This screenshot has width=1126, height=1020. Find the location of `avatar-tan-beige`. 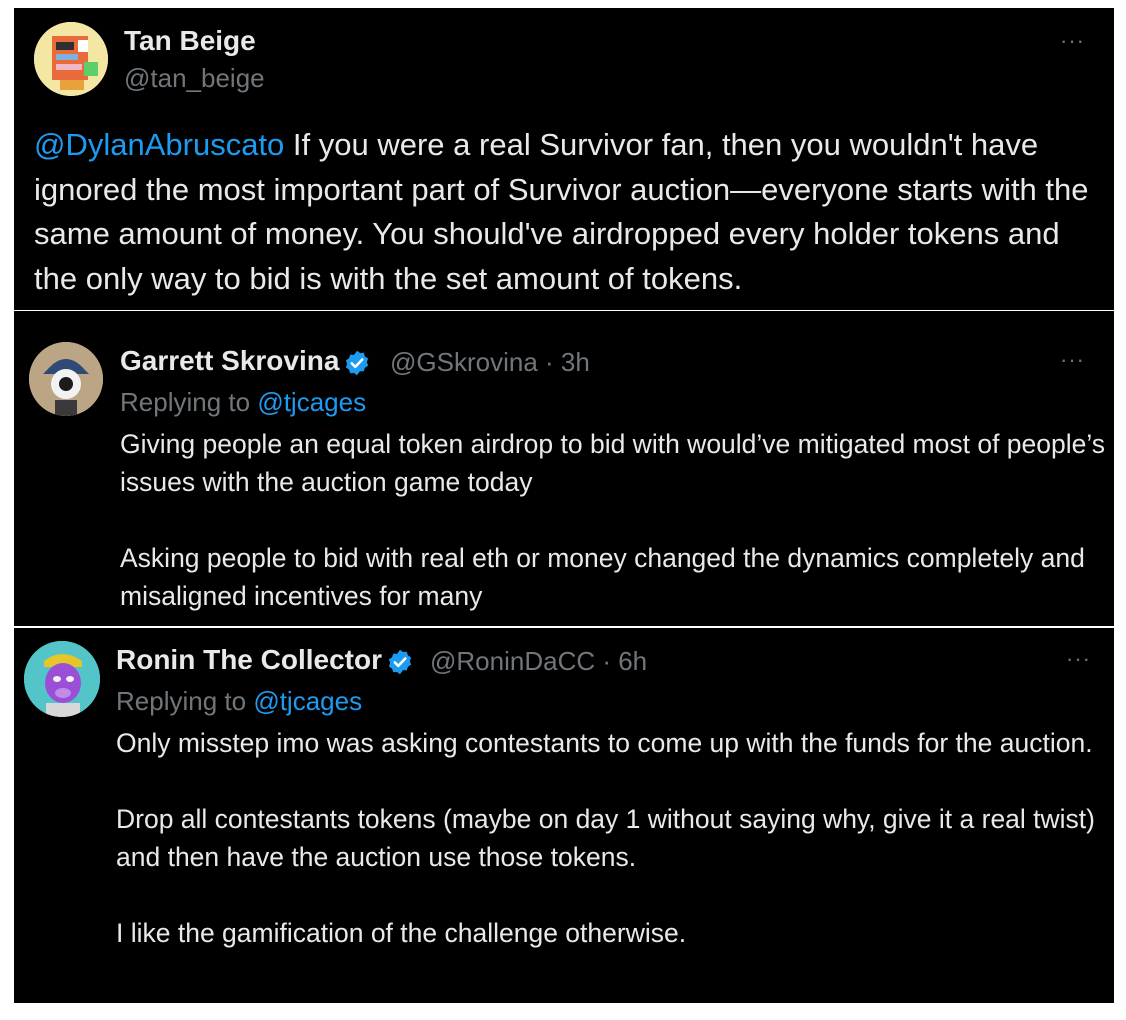

avatar-tan-beige is located at coordinates (71, 59).